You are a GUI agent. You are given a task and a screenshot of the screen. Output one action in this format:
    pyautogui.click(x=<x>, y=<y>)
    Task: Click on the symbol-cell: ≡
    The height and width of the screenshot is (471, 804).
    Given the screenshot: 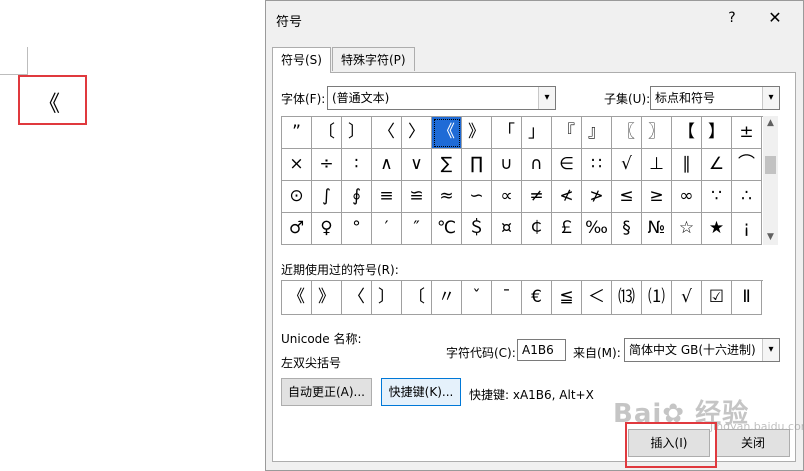 What is the action you would take?
    pyautogui.click(x=387, y=197)
    